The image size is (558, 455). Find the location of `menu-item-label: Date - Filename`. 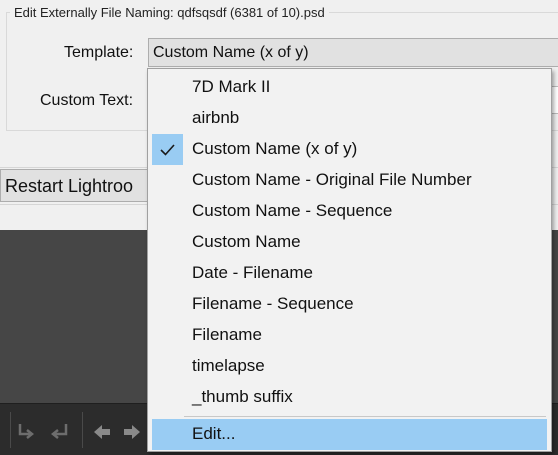

menu-item-label: Date - Filename is located at coordinates (252, 272).